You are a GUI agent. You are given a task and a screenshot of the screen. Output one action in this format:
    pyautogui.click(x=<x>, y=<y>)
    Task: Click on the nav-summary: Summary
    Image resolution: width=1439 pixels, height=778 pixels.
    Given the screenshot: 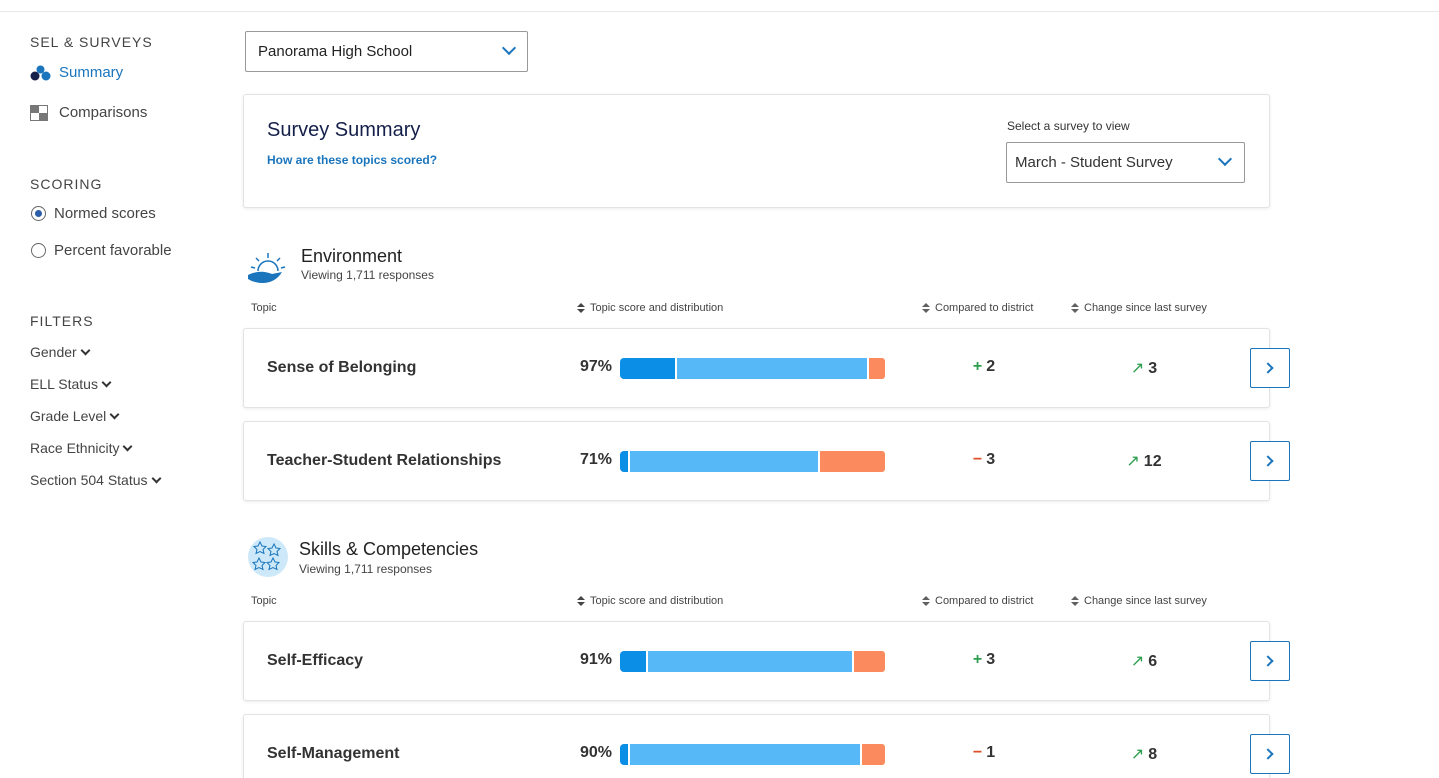 What is the action you would take?
    pyautogui.click(x=76, y=72)
    